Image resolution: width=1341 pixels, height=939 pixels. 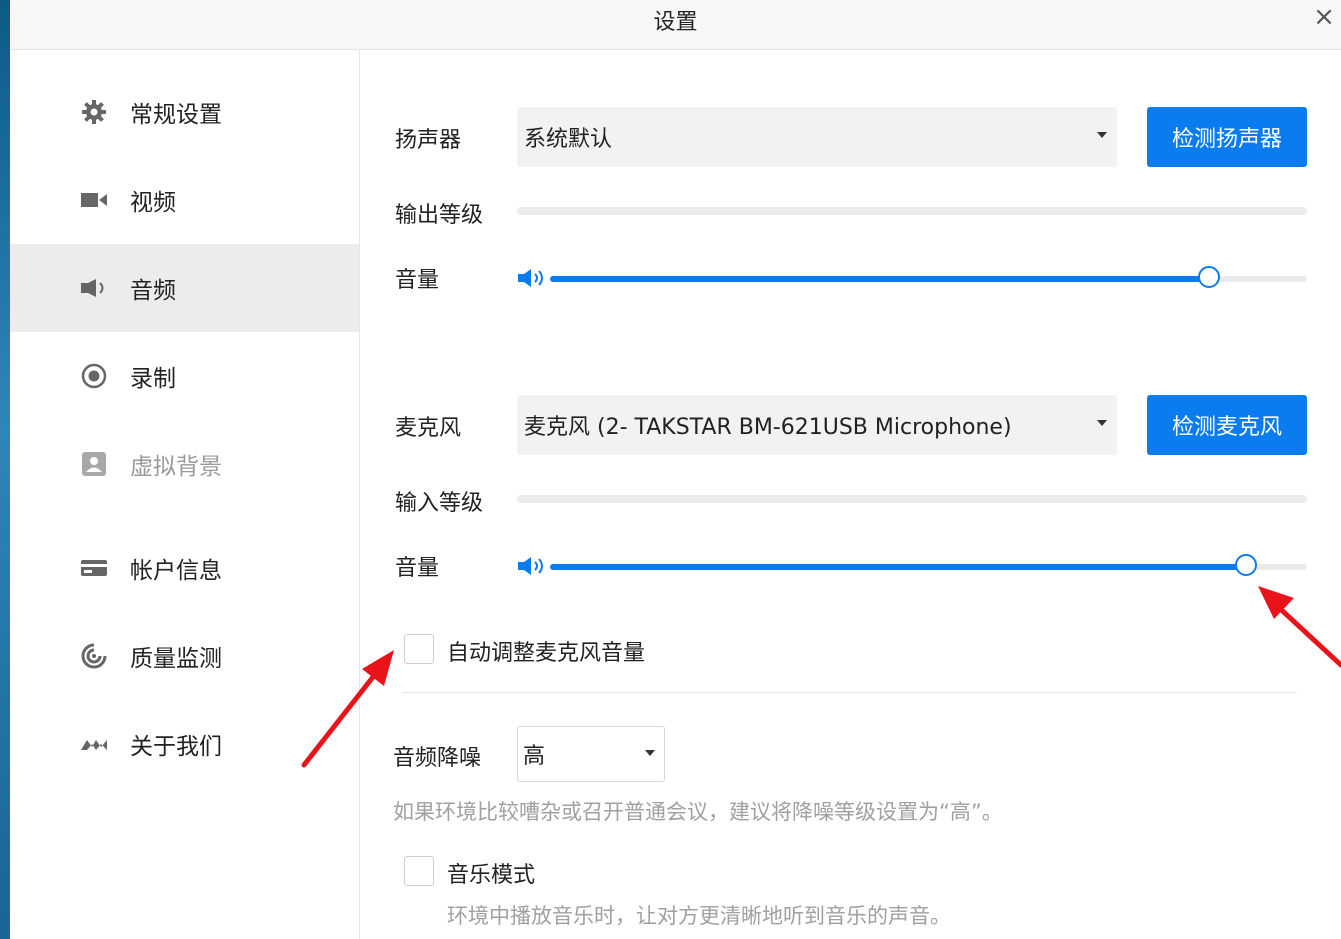 I want to click on microphone-select: 麦克风 (2- TAKSTAR BM-621USB Microphone), so click(x=817, y=425).